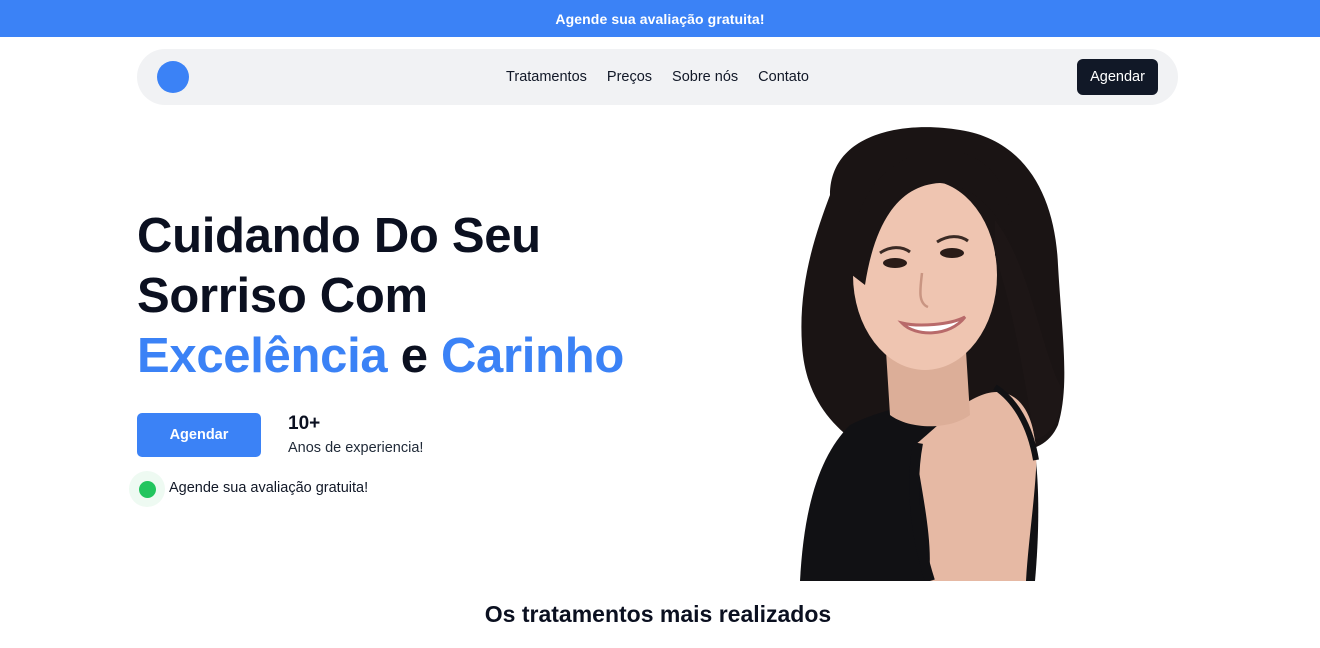  What do you see at coordinates (282, 296) in the screenshot?
I see `headline-line2: Sorriso Com` at bounding box center [282, 296].